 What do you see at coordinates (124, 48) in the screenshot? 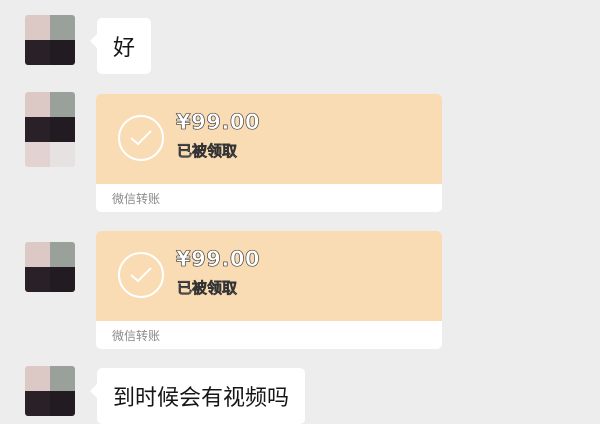
I see `message-text: 好` at bounding box center [124, 48].